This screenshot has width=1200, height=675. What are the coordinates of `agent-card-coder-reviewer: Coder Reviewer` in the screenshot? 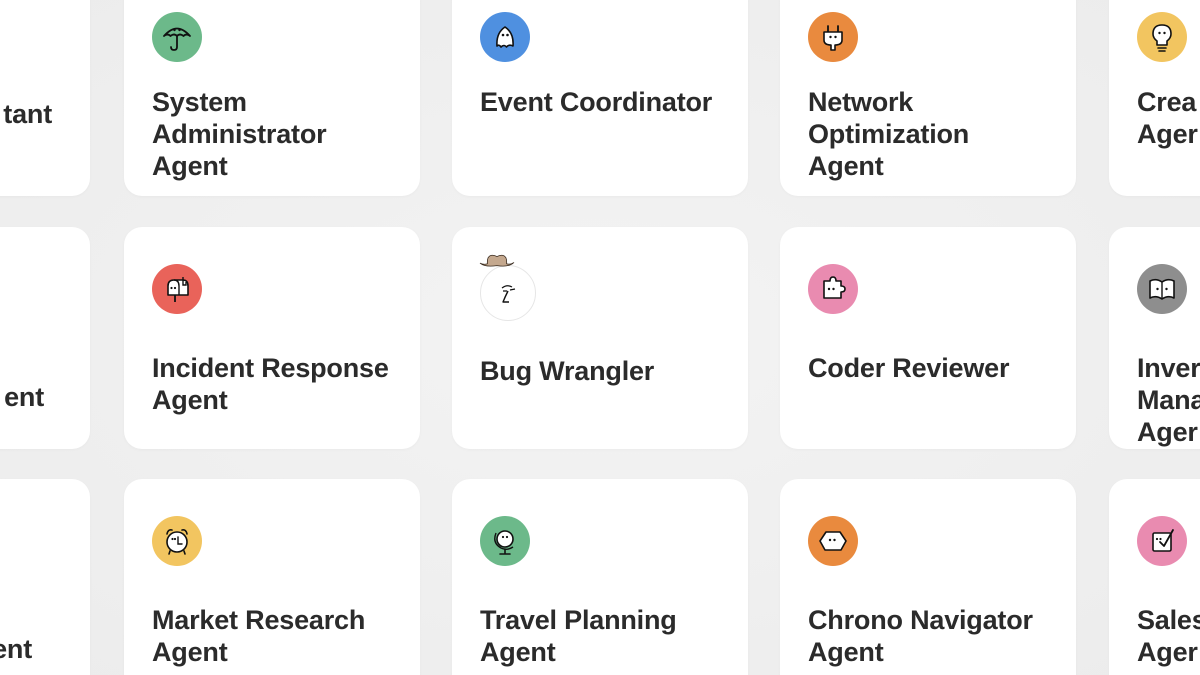 It's located at (928, 338).